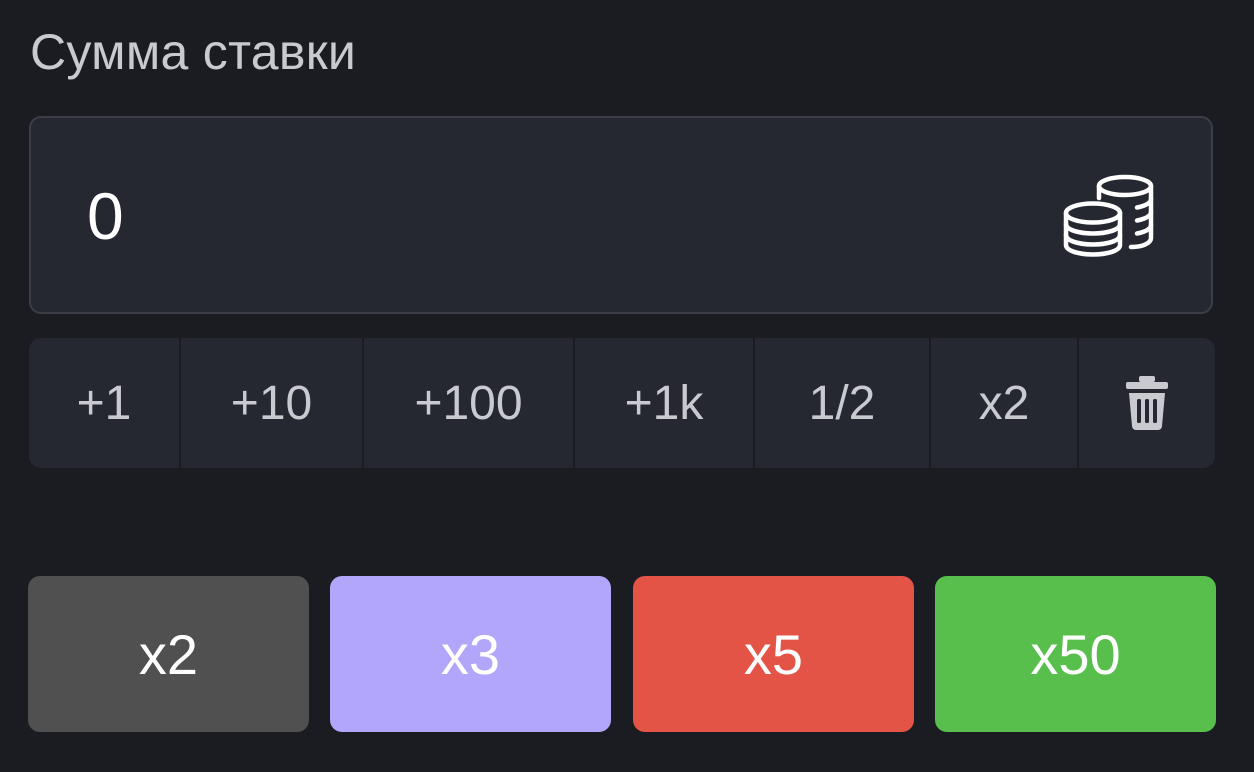 The image size is (1254, 772). What do you see at coordinates (665, 403) in the screenshot?
I see `add-1k-button: +1k` at bounding box center [665, 403].